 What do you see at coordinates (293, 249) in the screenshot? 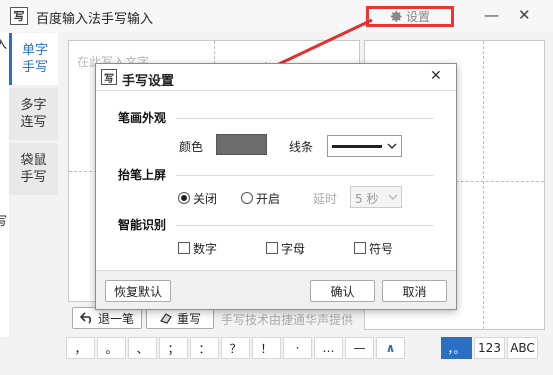
I see `letters-label: 字母` at bounding box center [293, 249].